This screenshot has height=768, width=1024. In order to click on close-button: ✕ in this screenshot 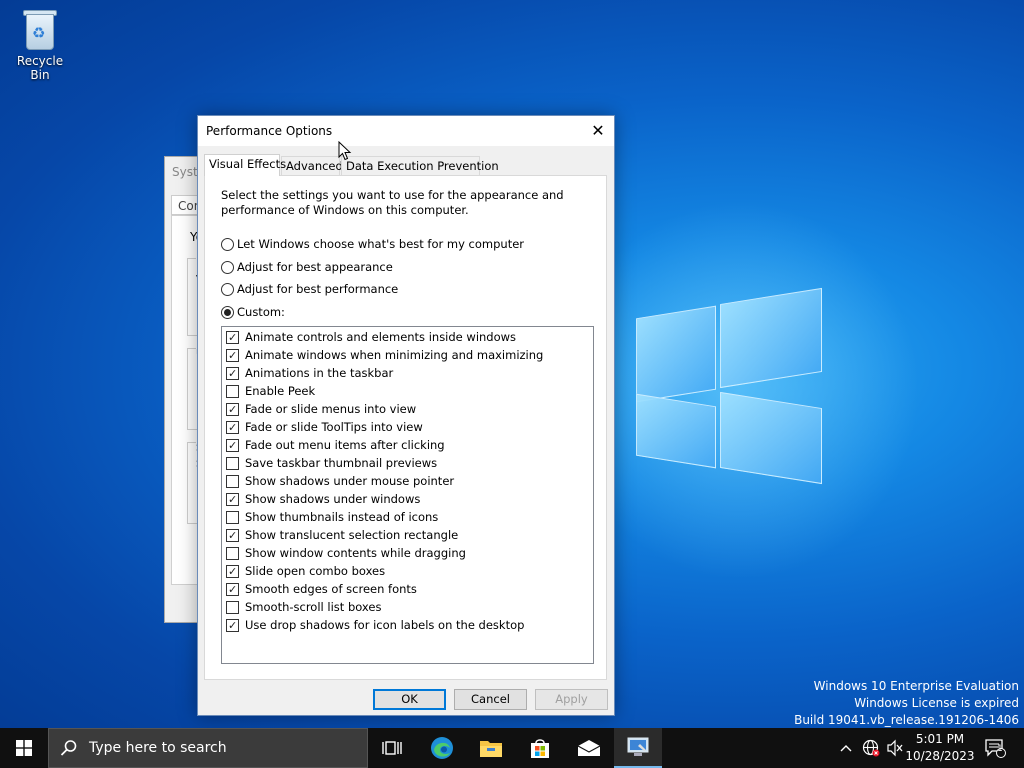, I will do `click(598, 131)`.